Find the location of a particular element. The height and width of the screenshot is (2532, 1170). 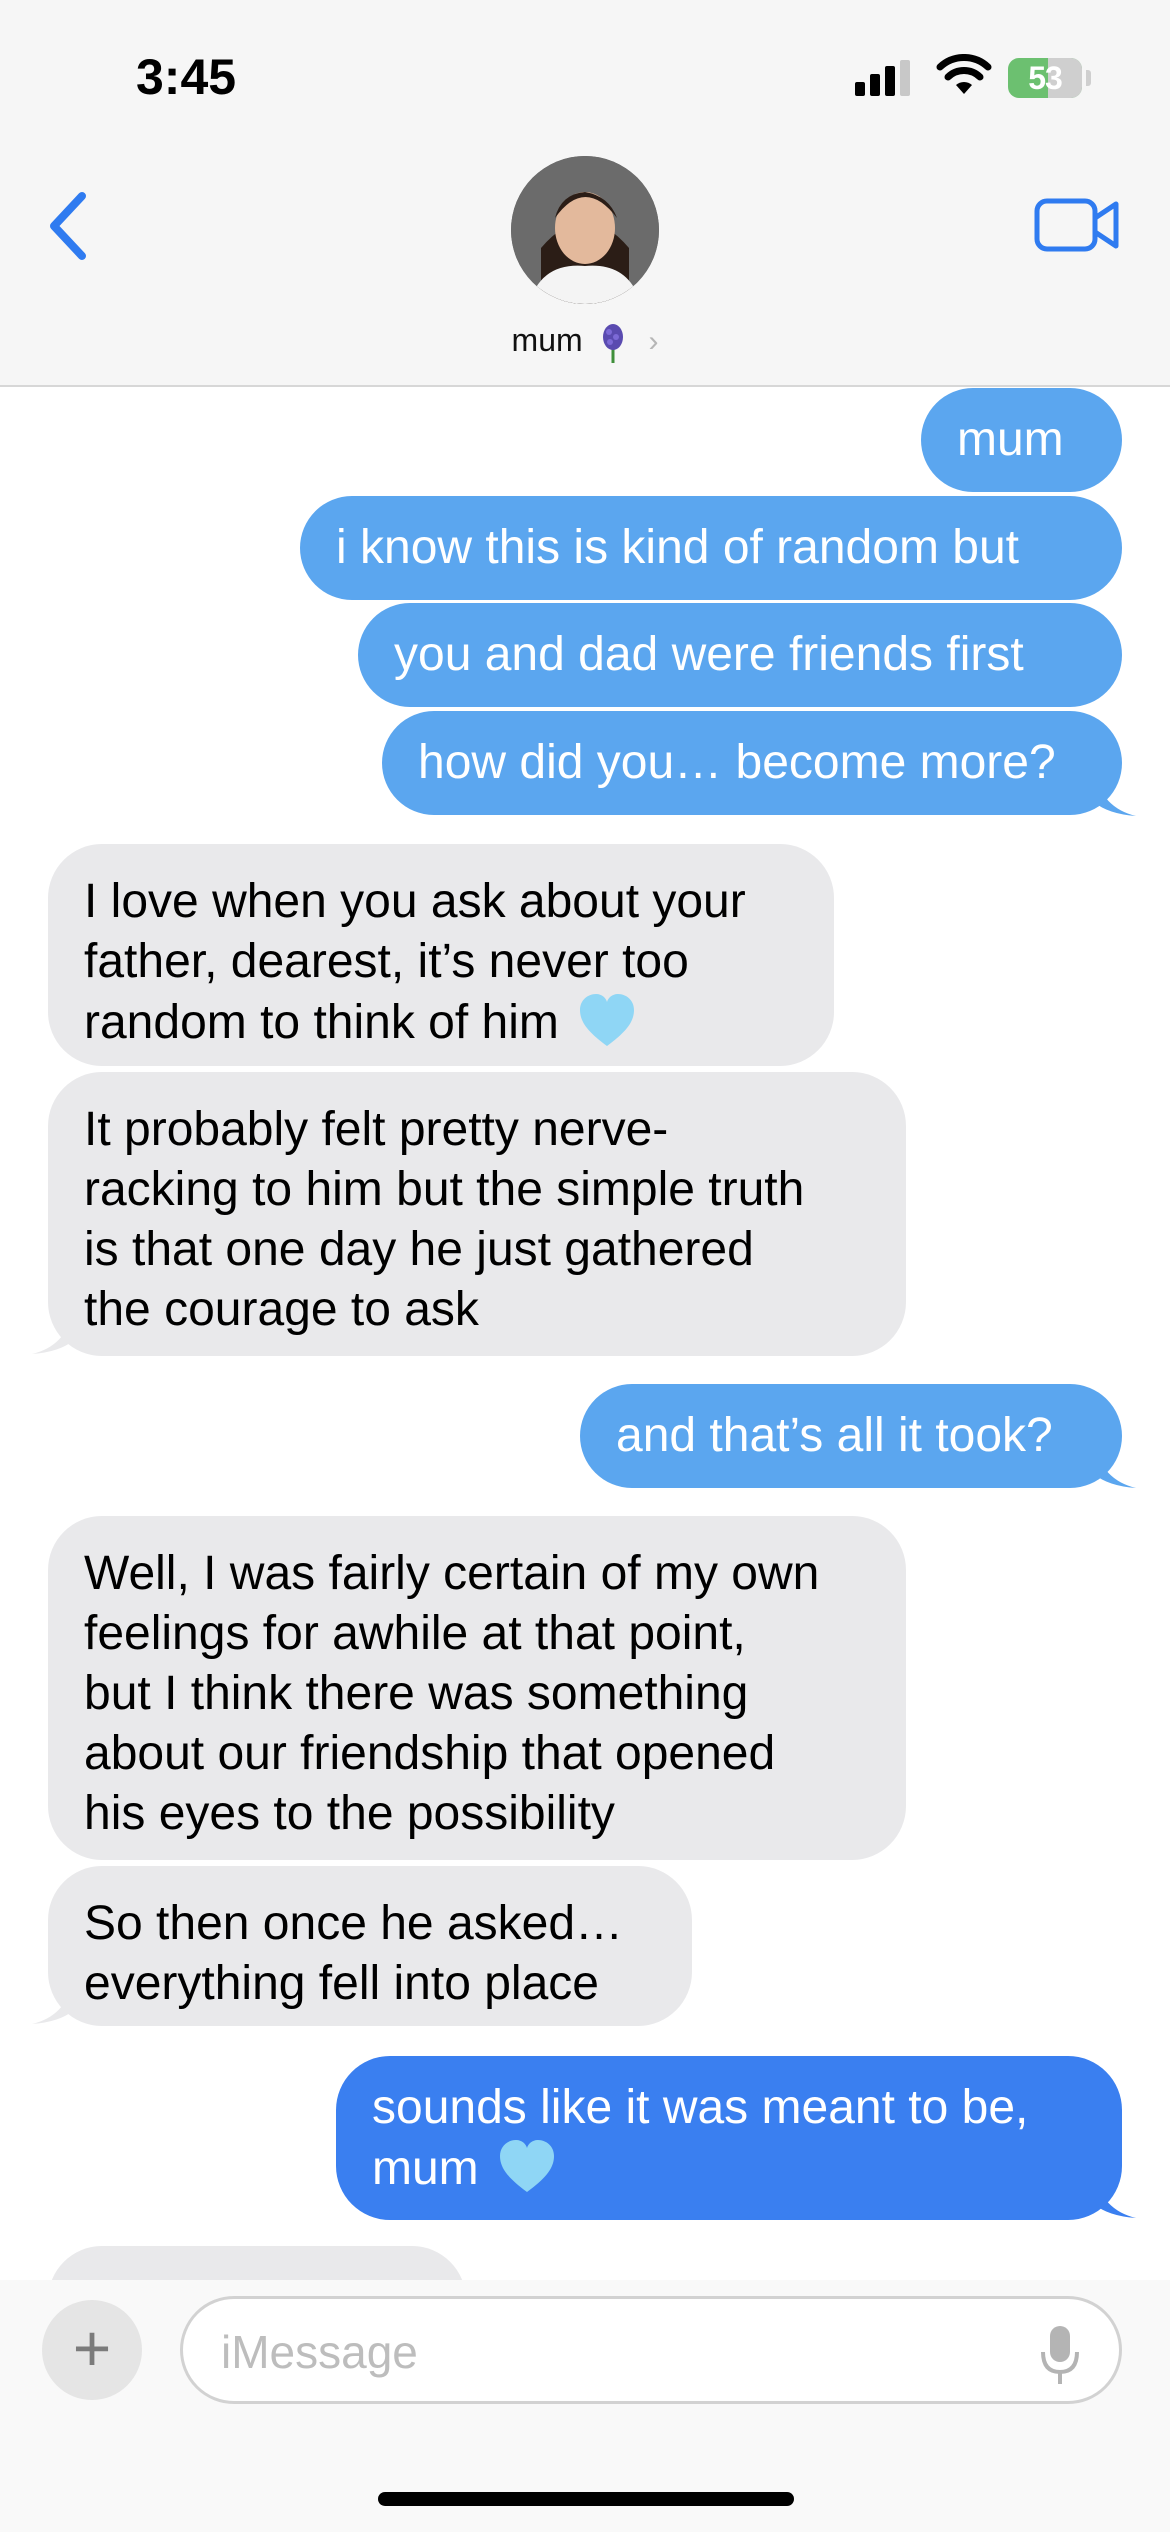

message-bubble-outgoing: i know this is kind of random but is located at coordinates (711, 548).